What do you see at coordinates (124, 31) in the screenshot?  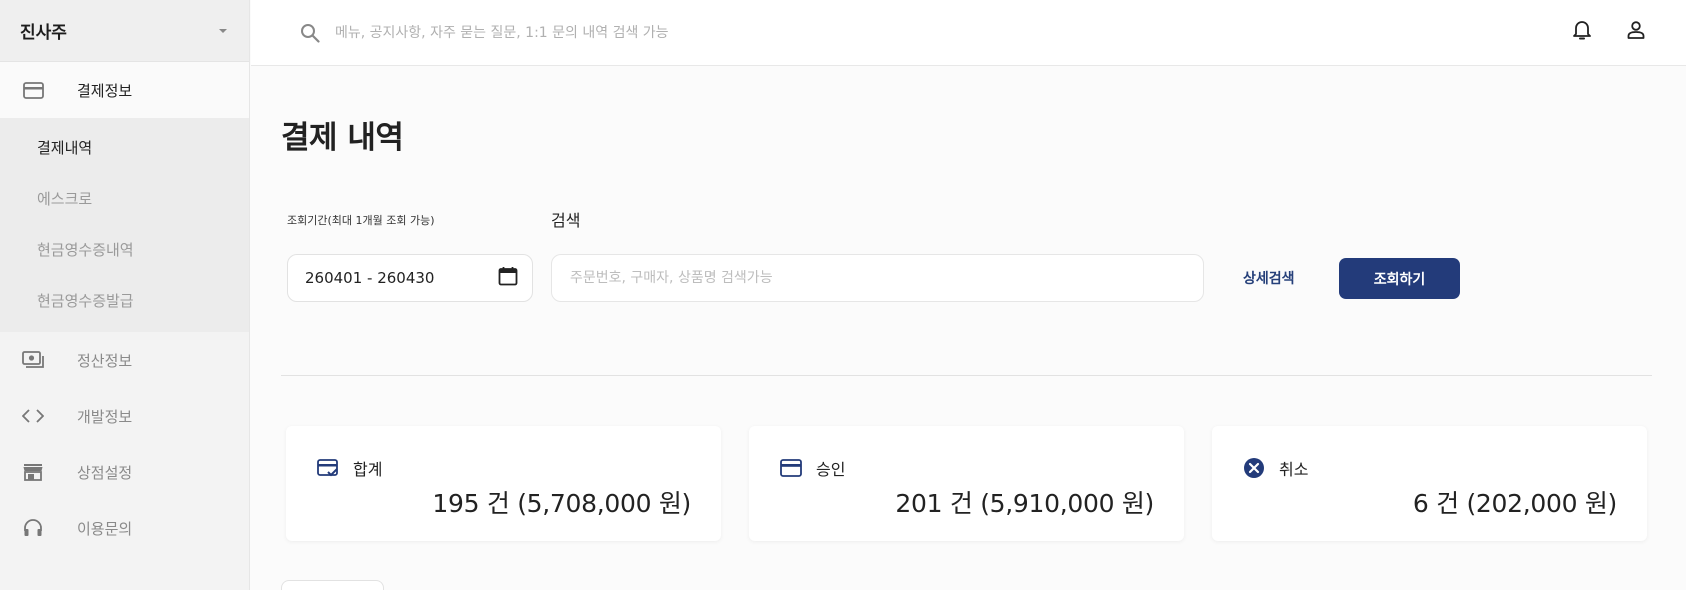 I see `store-selector: 진사주` at bounding box center [124, 31].